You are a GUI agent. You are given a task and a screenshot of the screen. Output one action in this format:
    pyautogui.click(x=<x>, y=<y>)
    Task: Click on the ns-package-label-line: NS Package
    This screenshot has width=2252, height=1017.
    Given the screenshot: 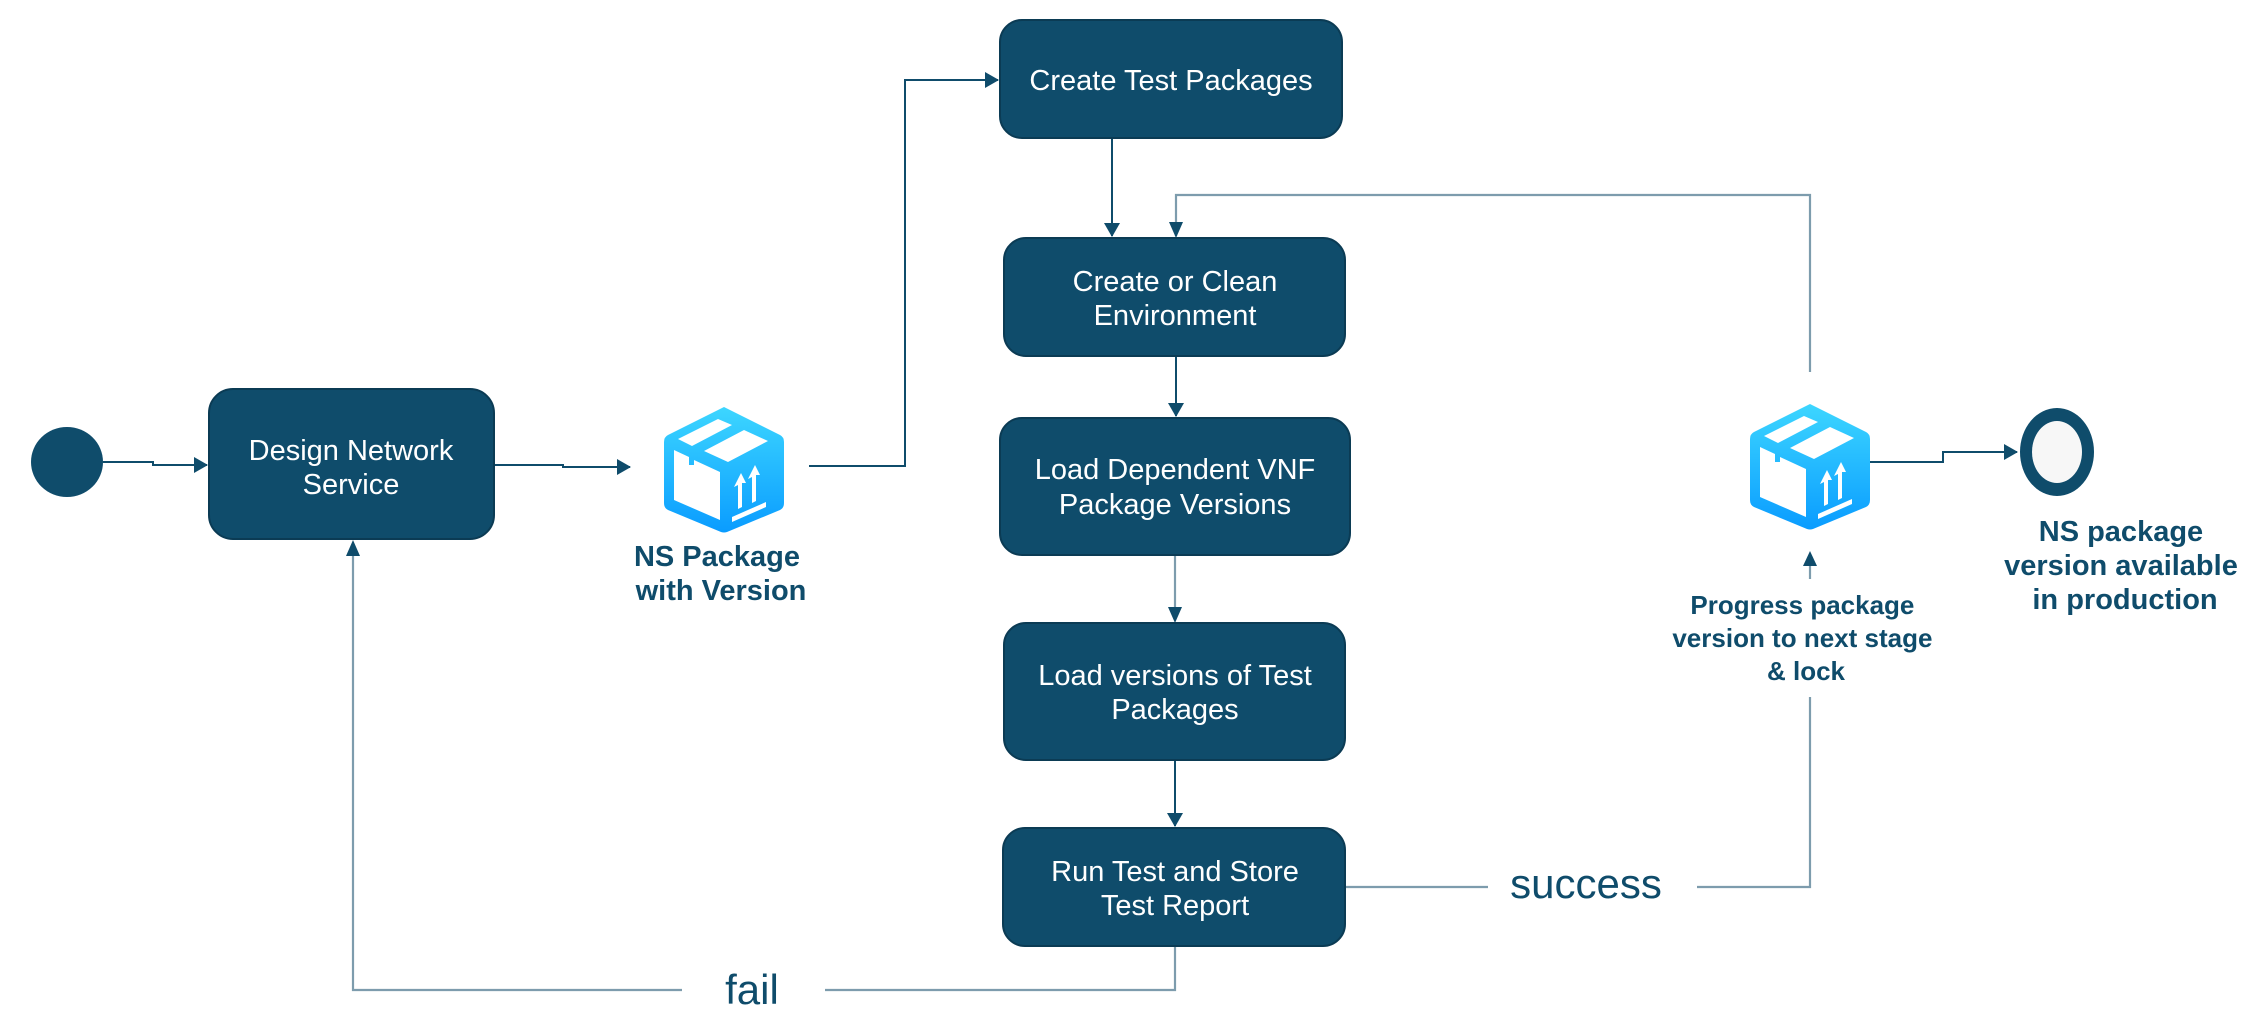 What is the action you would take?
    pyautogui.click(x=717, y=557)
    